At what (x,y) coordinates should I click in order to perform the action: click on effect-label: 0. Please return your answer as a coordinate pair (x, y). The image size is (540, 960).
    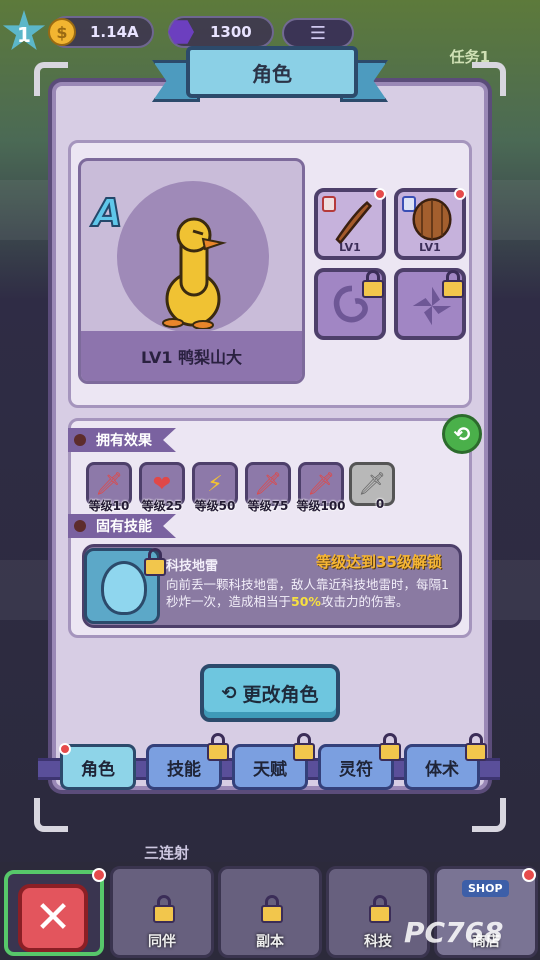
    Looking at the image, I should click on (380, 504).